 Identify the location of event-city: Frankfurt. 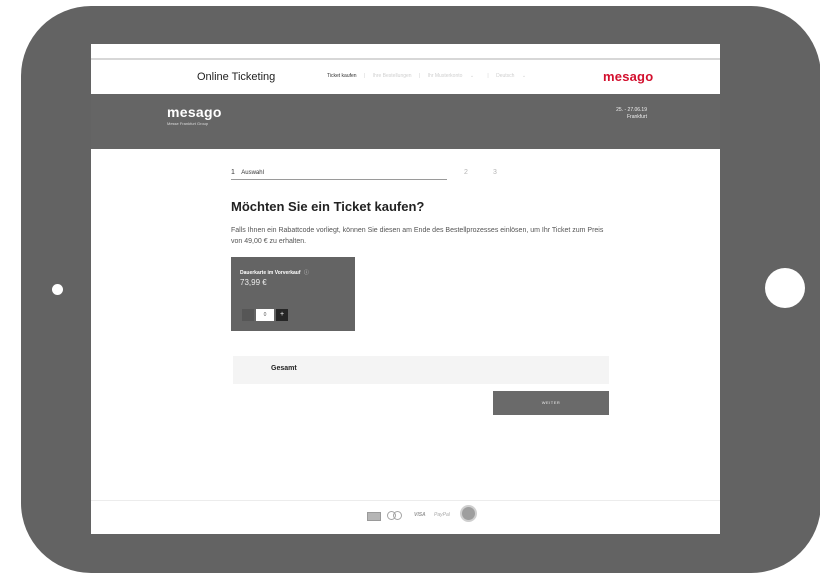
(636, 117).